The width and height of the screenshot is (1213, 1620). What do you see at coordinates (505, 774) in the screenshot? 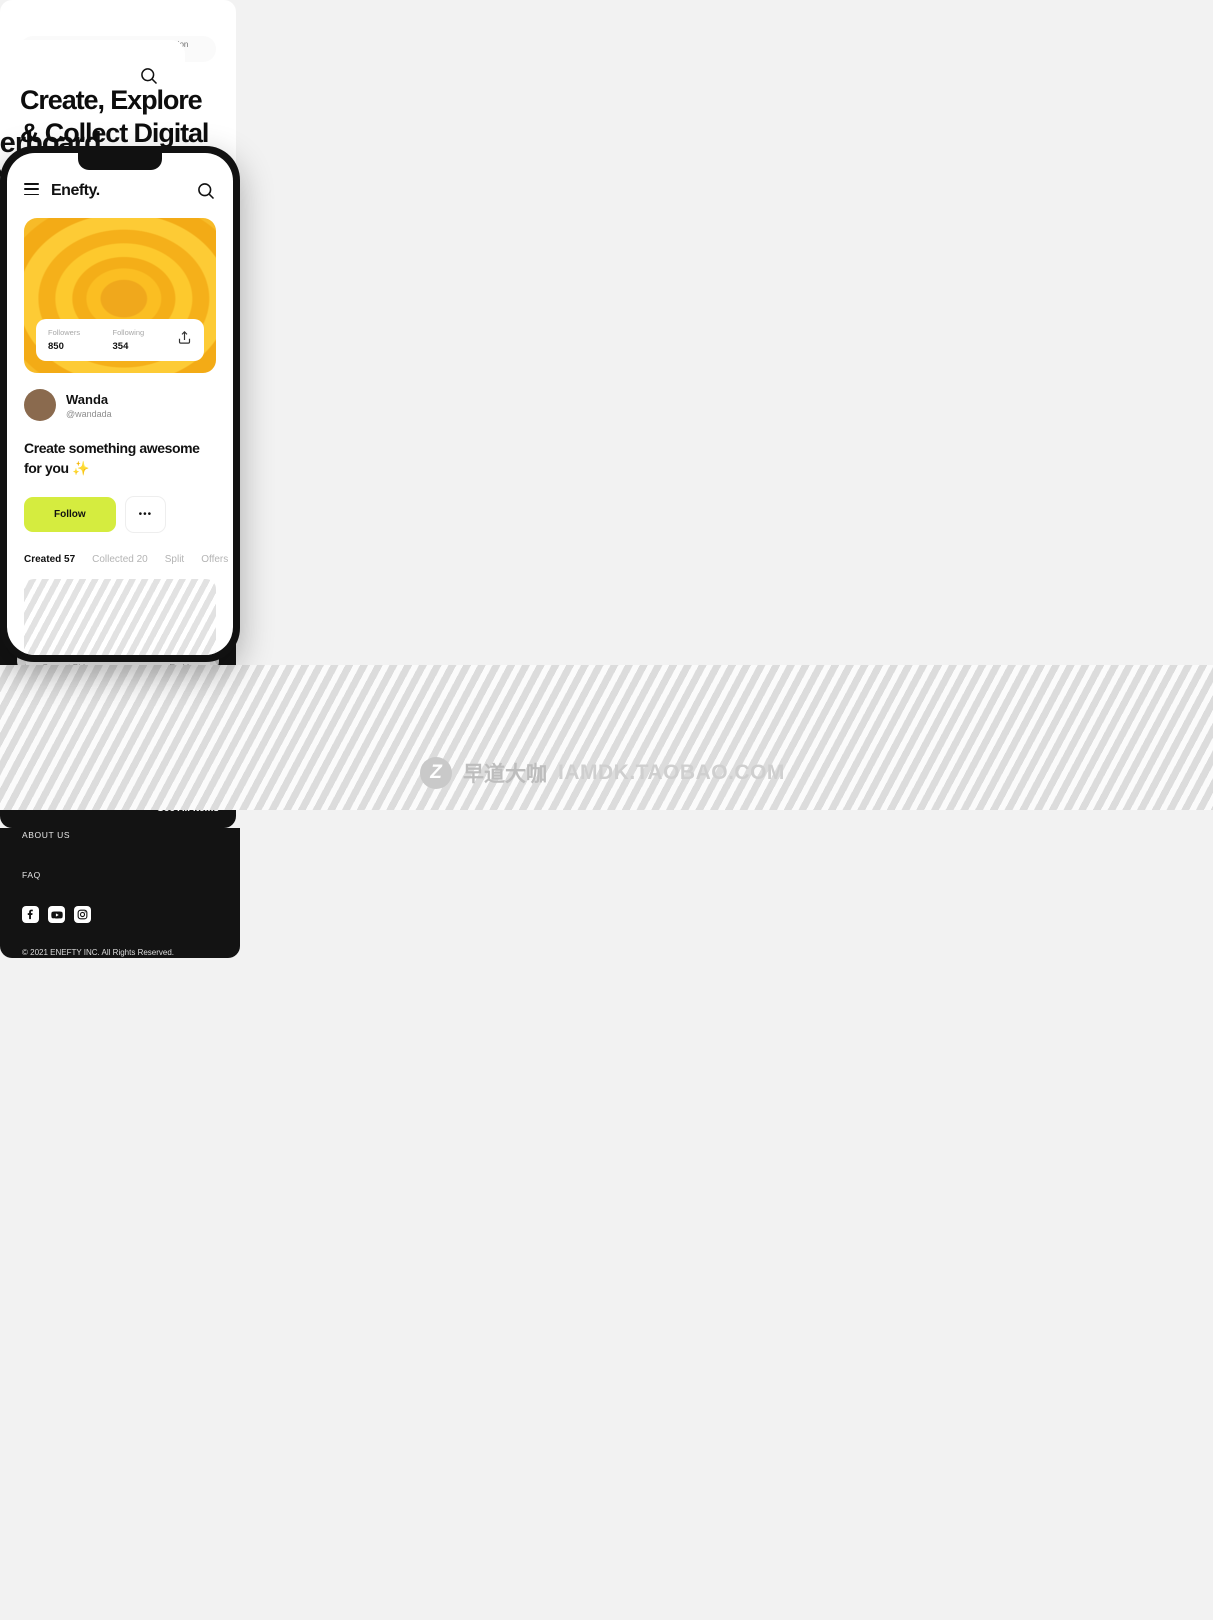
I see `watermark-cn-text: 早道大咖` at bounding box center [505, 774].